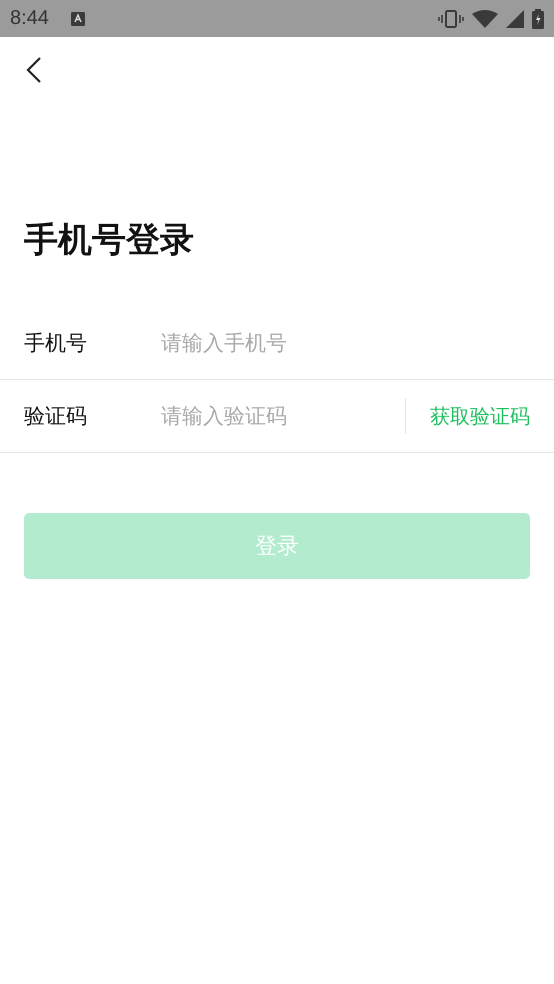  What do you see at coordinates (451, 19) in the screenshot?
I see `vibrate-icon` at bounding box center [451, 19].